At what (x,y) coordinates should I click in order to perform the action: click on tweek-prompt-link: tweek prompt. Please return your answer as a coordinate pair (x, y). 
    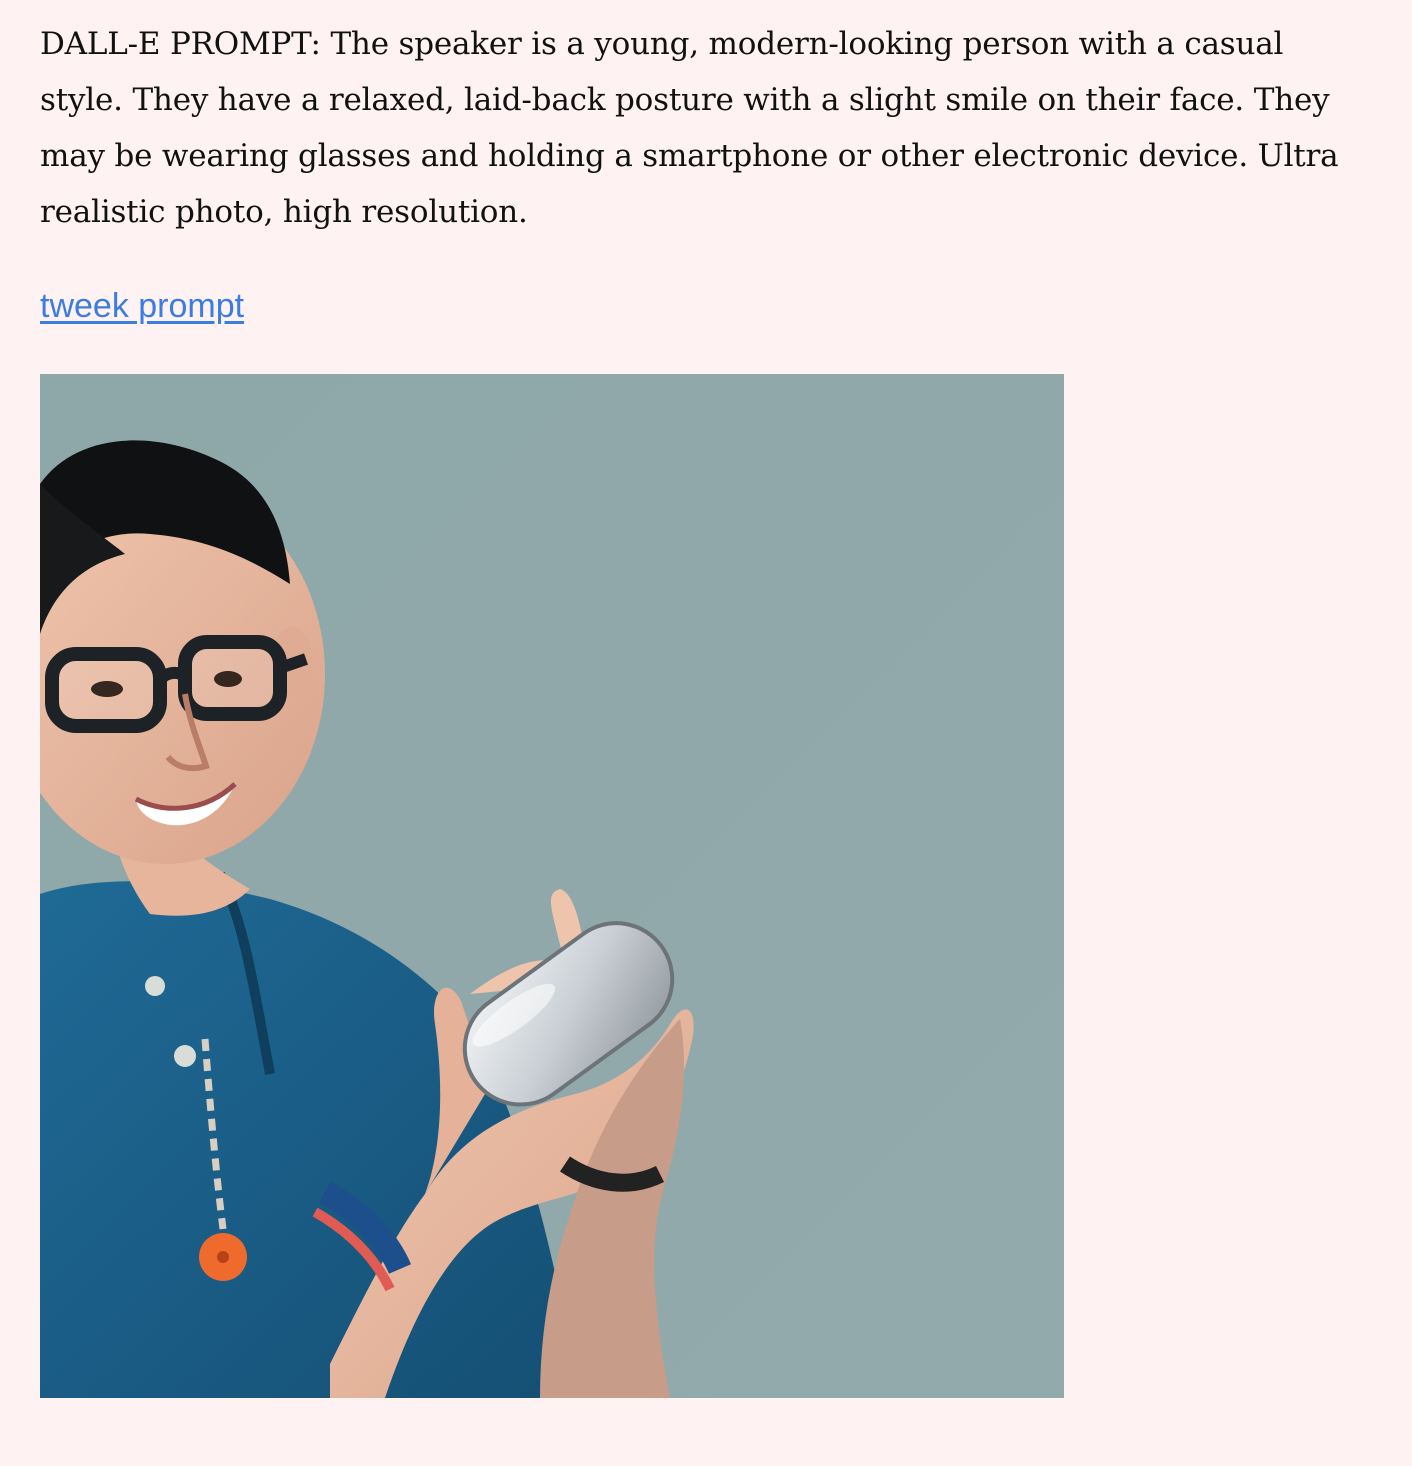
    Looking at the image, I should click on (142, 306).